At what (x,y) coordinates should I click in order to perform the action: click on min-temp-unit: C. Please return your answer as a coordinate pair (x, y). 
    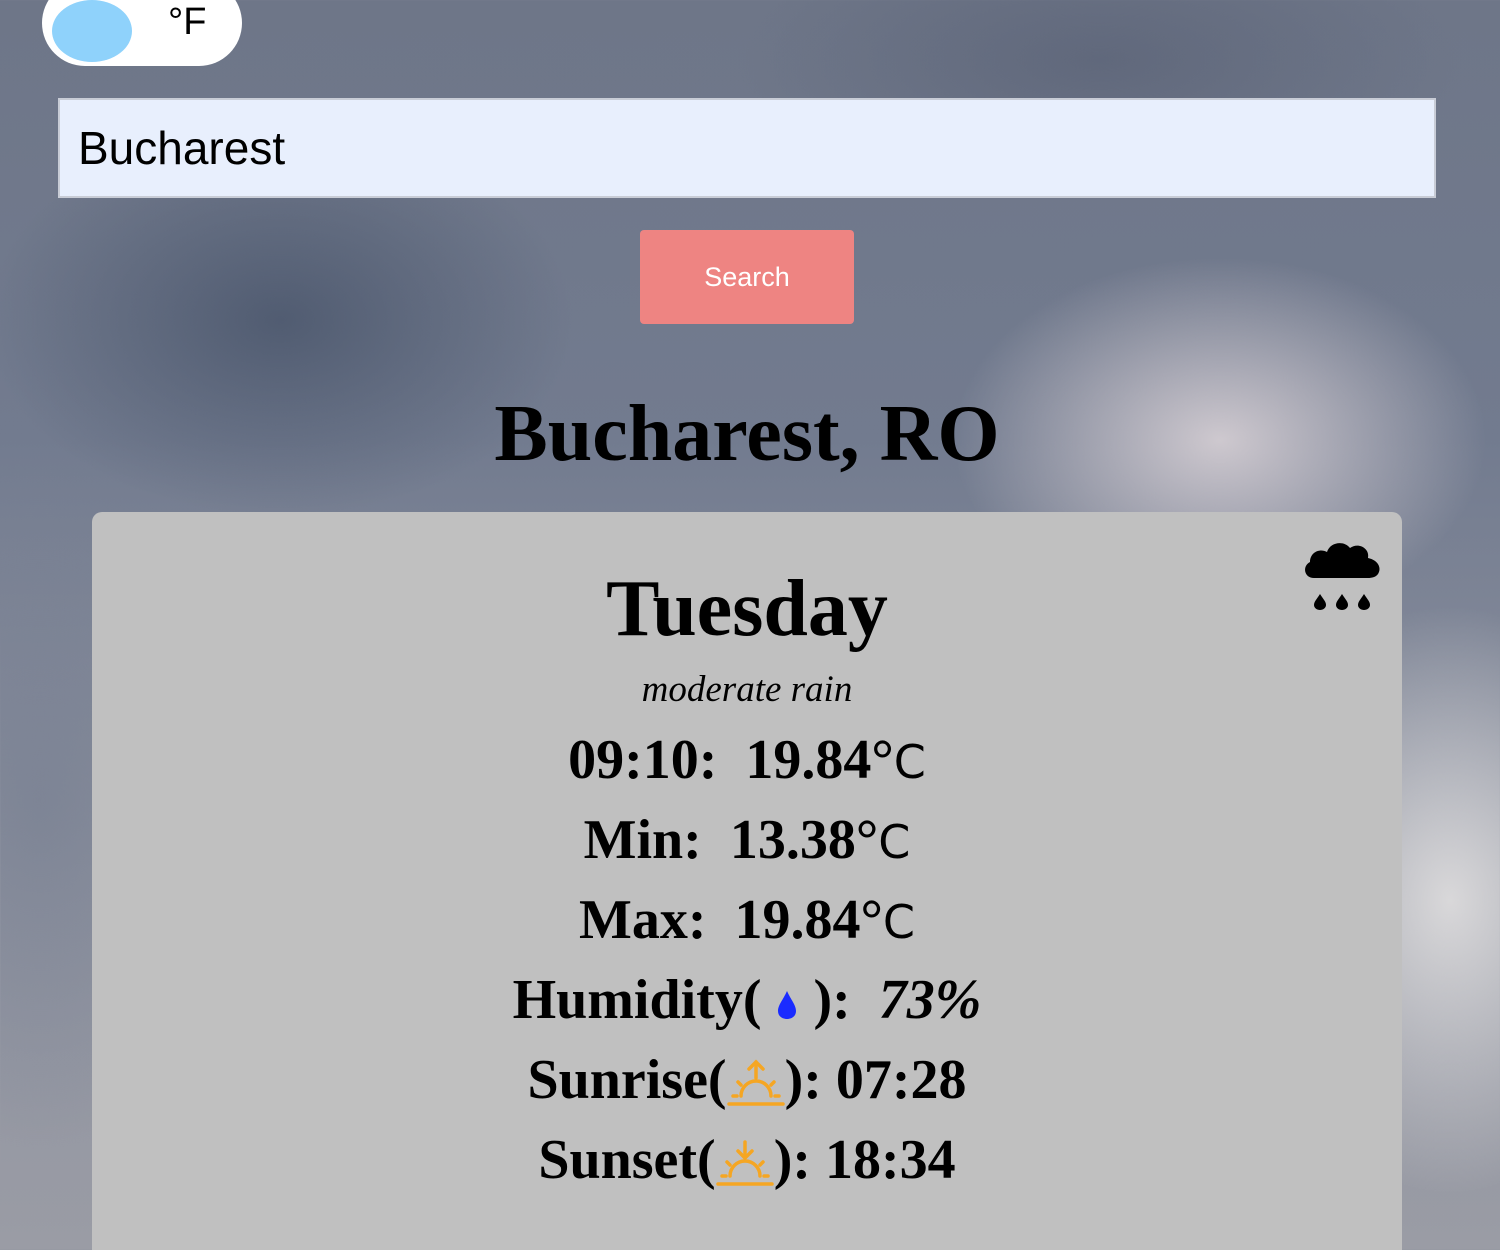
    Looking at the image, I should click on (894, 842).